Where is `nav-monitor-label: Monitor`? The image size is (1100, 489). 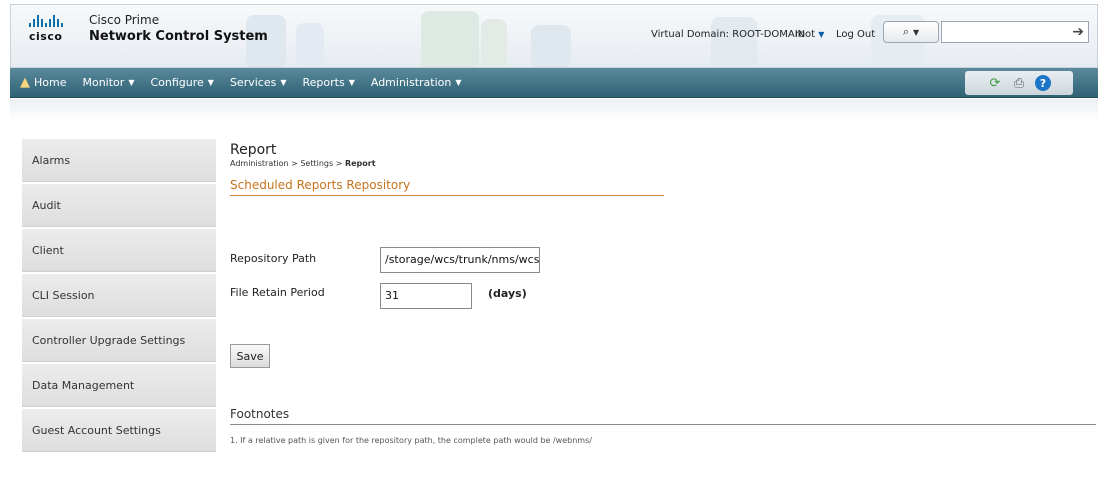
nav-monitor-label: Monitor is located at coordinates (103, 82).